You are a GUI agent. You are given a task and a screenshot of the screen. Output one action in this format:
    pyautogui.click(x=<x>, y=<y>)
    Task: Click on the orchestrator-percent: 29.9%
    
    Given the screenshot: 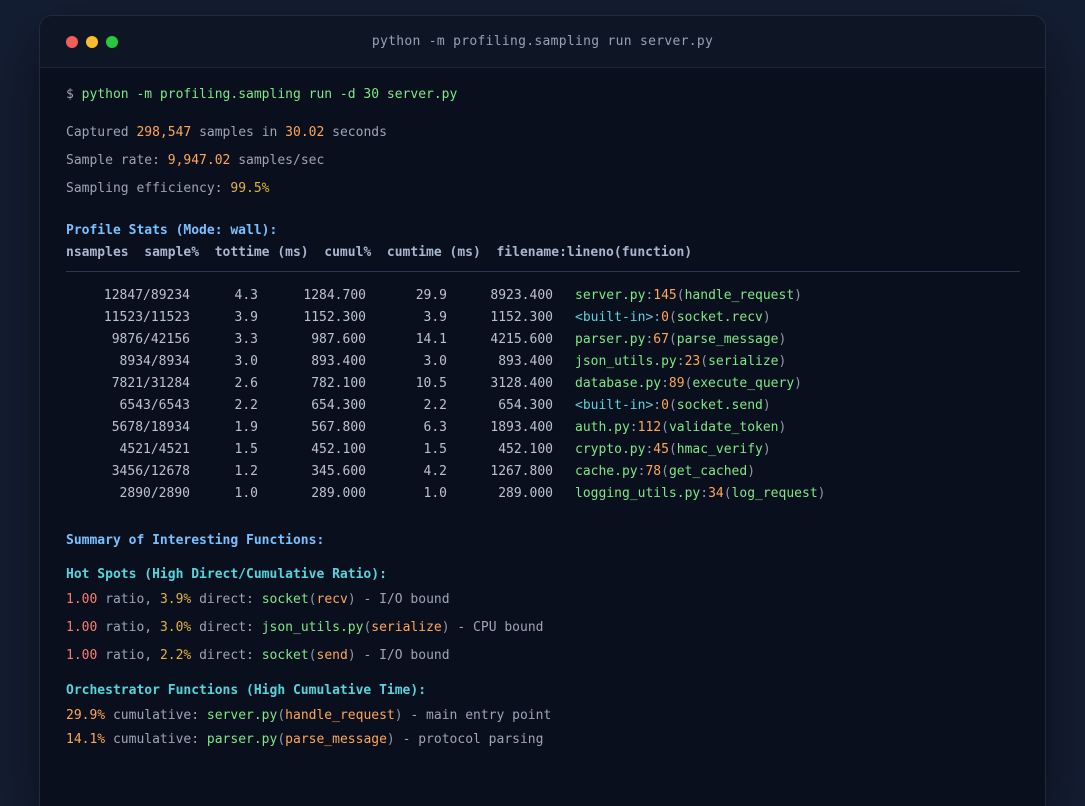 What is the action you would take?
    pyautogui.click(x=86, y=715)
    